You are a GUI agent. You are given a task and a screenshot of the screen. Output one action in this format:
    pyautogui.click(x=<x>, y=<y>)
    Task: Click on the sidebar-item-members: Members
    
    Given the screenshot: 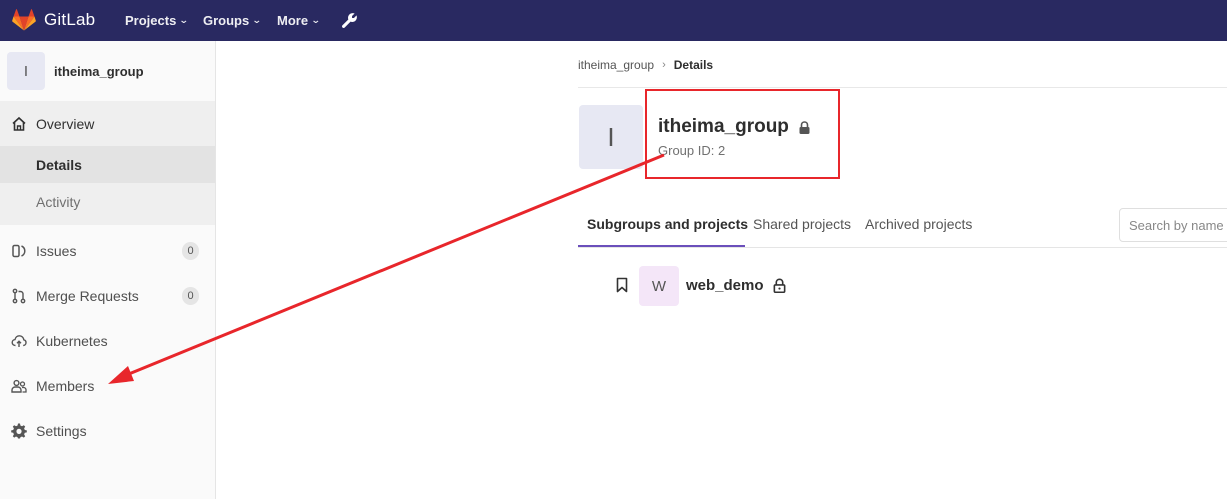 What is the action you would take?
    pyautogui.click(x=107, y=386)
    